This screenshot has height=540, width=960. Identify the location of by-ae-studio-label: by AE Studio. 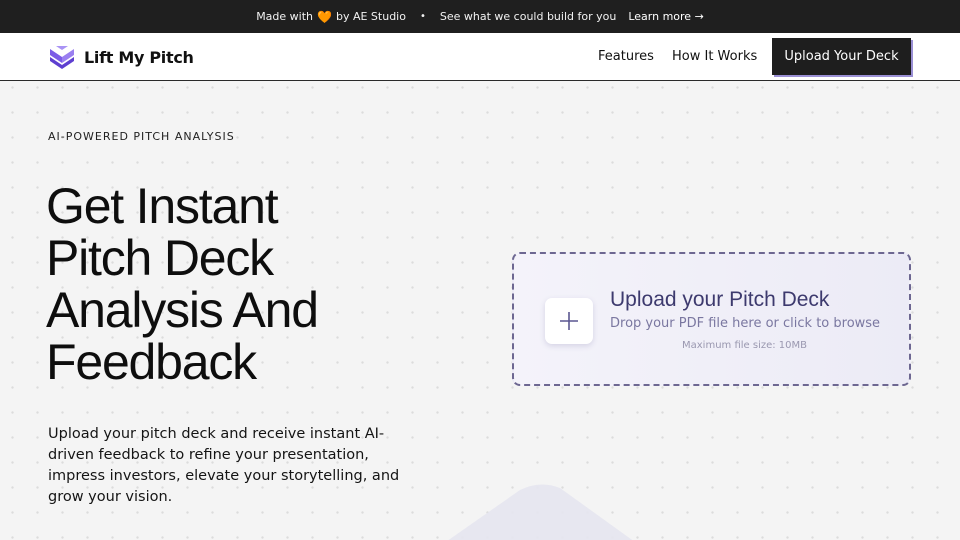
(370, 16).